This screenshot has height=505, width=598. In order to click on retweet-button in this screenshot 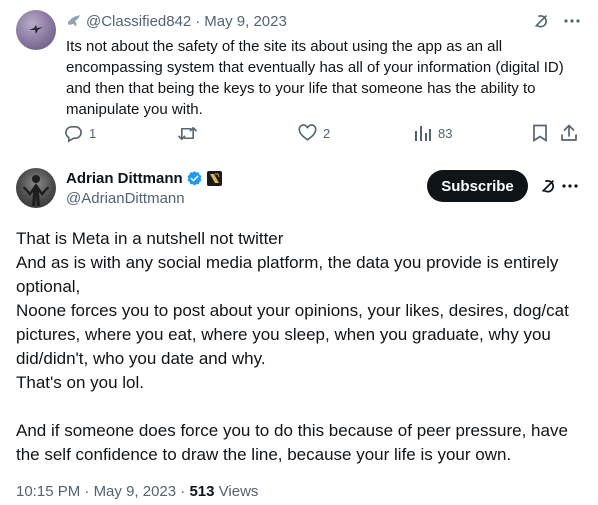, I will do `click(190, 133)`.